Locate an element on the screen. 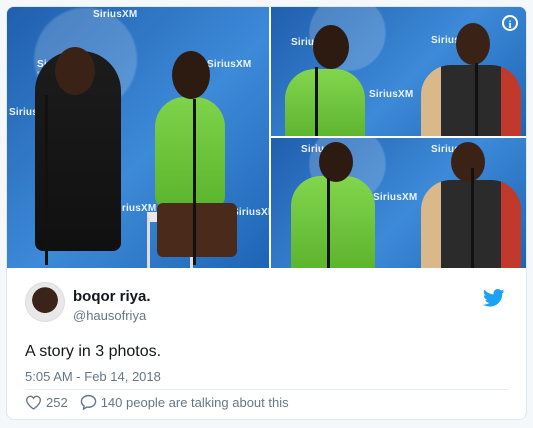 This screenshot has width=533, height=428. tweet-text: A story in 3 photos. is located at coordinates (93, 351).